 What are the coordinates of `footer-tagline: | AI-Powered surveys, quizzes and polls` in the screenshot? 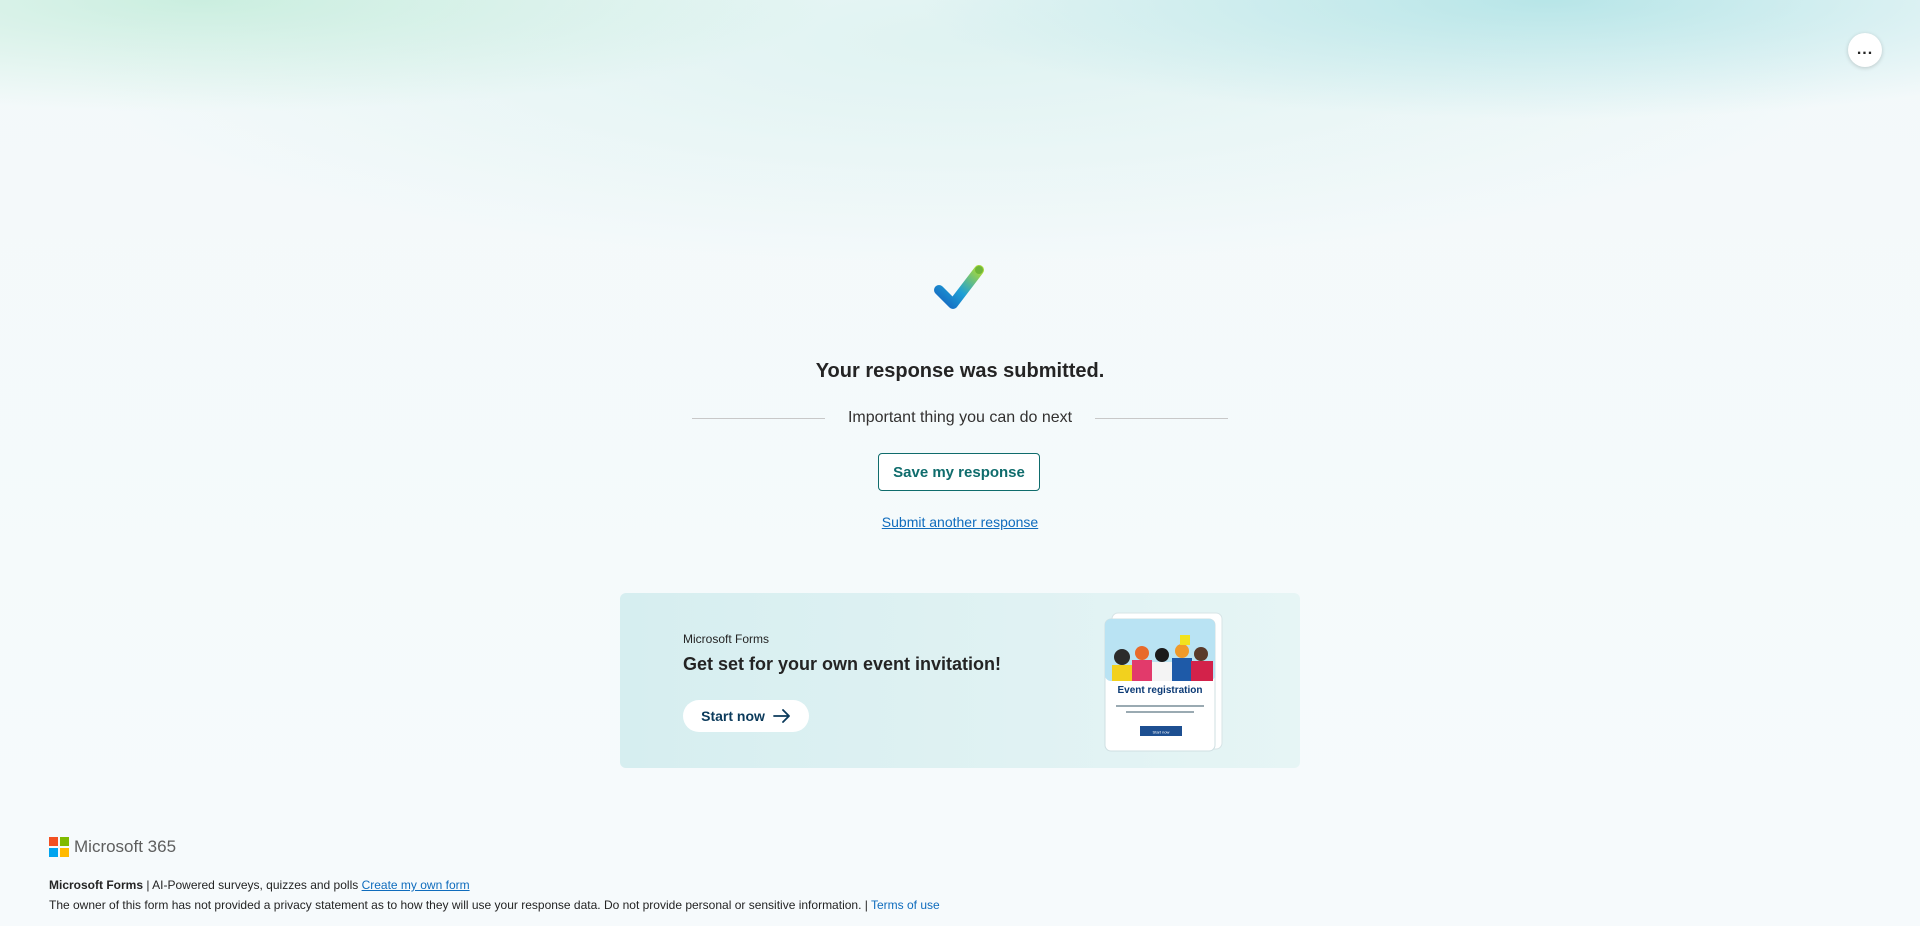 It's located at (252, 885).